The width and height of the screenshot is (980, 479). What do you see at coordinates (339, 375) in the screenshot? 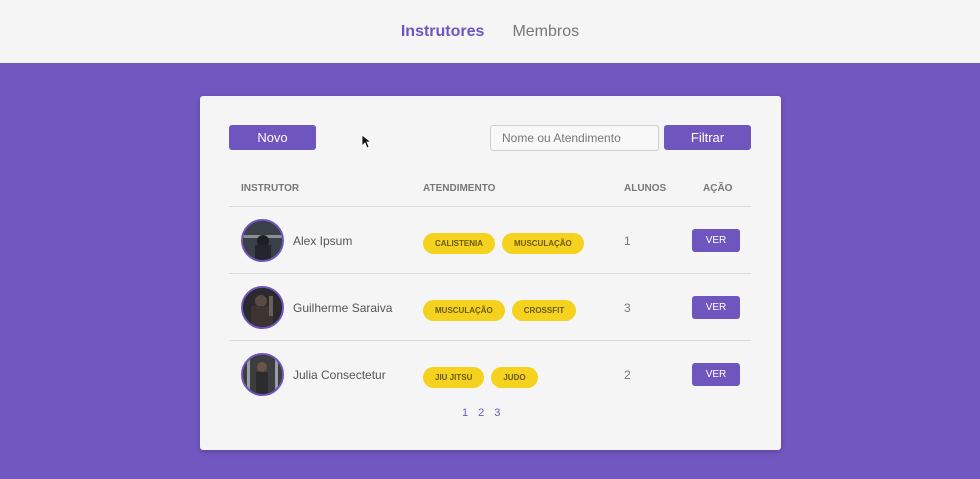
I see `instructor-name: Julia Consectetur` at bounding box center [339, 375].